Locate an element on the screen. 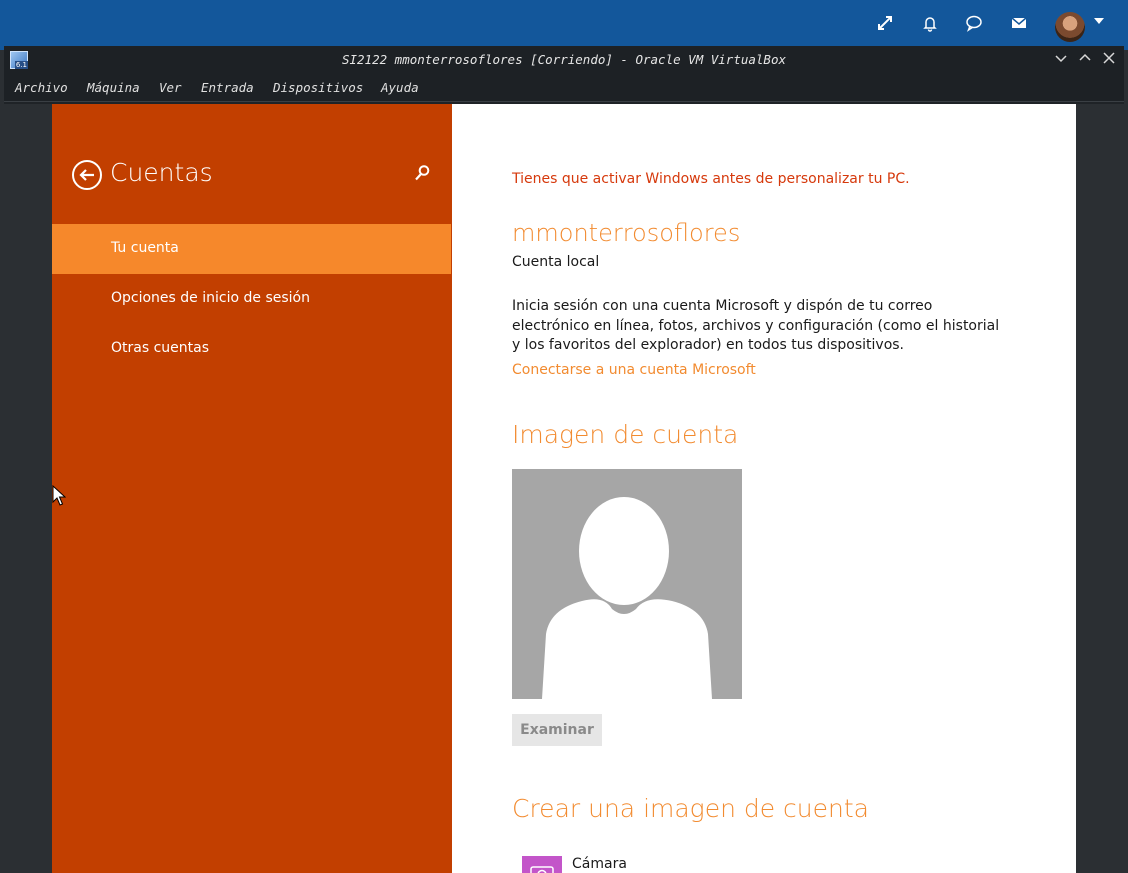  camera-icon is located at coordinates (542, 864).